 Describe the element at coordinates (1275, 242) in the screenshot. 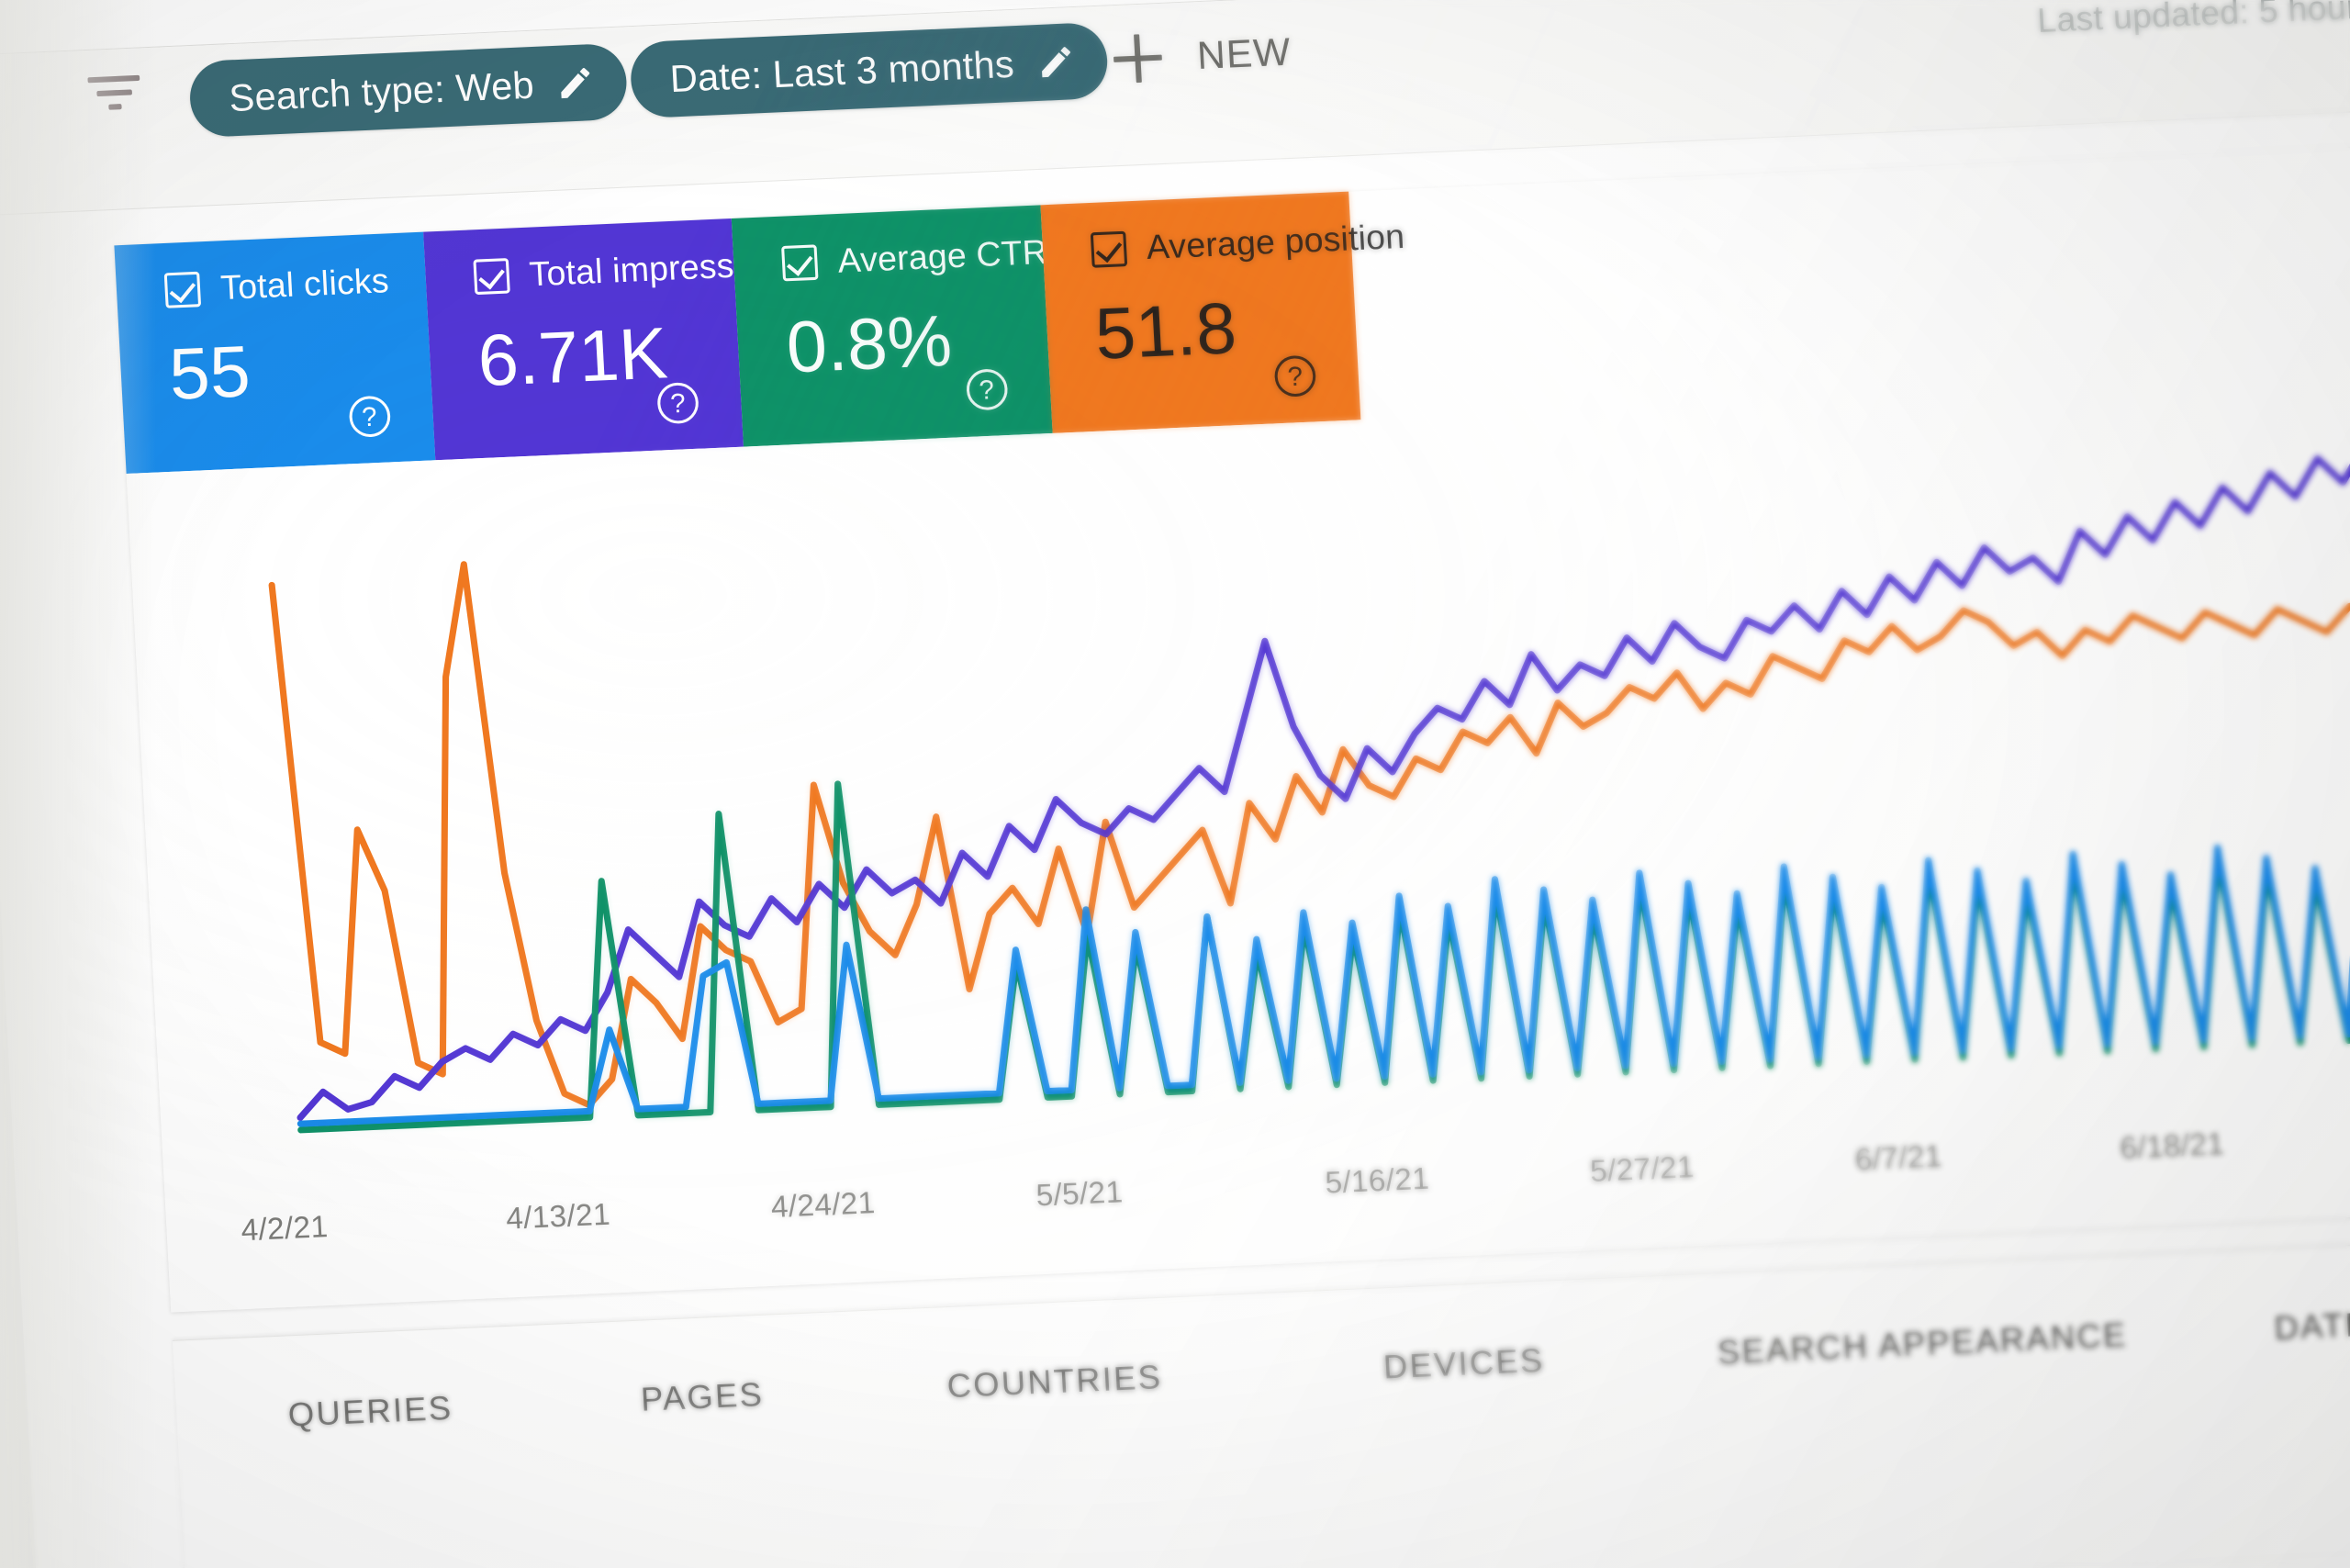

I see `metric-name: Average position` at that location.